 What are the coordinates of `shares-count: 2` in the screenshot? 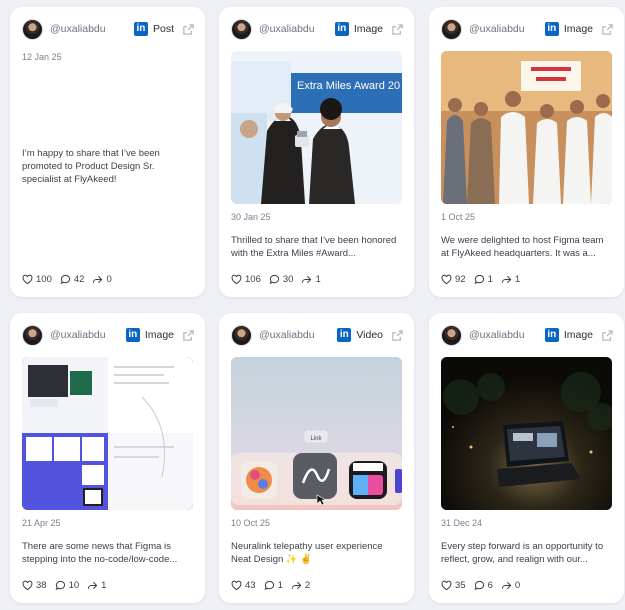 It's located at (307, 585).